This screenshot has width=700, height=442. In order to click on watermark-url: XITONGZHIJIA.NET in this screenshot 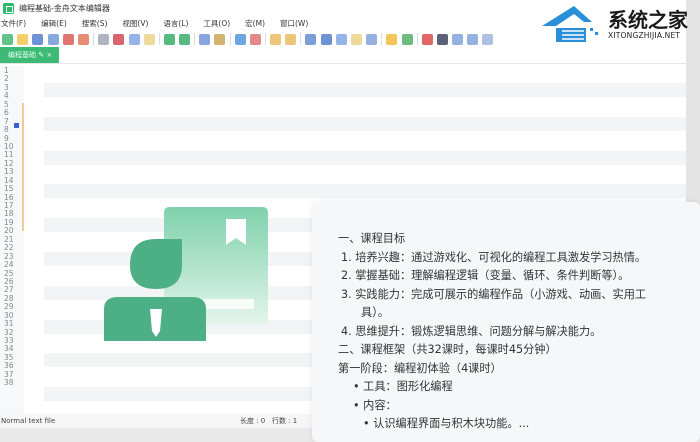, I will do `click(644, 35)`.